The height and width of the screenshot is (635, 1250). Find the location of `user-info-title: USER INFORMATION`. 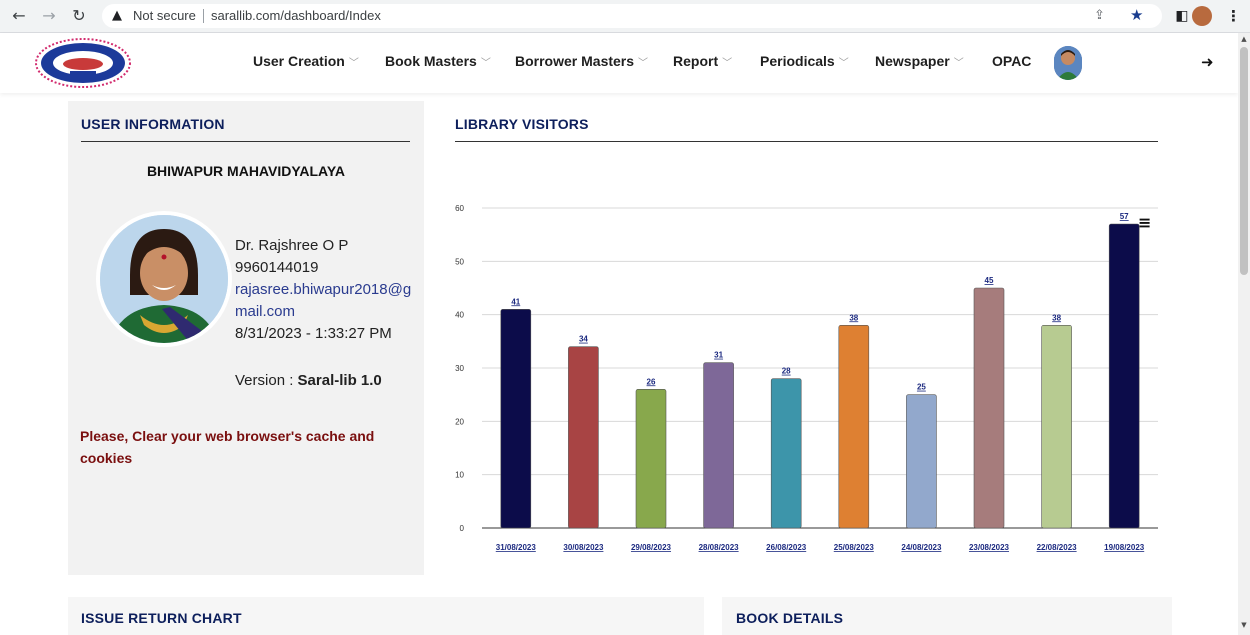

user-info-title: USER INFORMATION is located at coordinates (153, 124).